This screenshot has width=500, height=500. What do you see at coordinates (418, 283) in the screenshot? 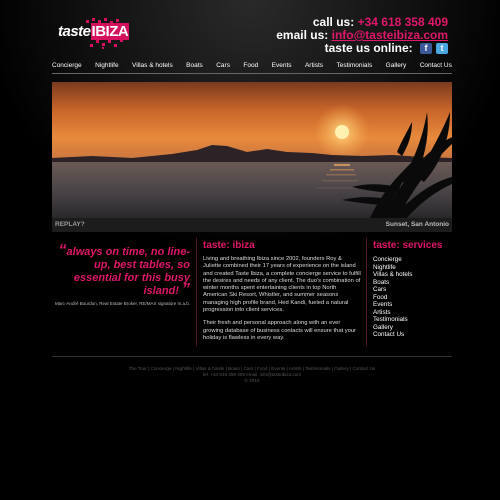
I see `service-boats: Boats` at bounding box center [418, 283].